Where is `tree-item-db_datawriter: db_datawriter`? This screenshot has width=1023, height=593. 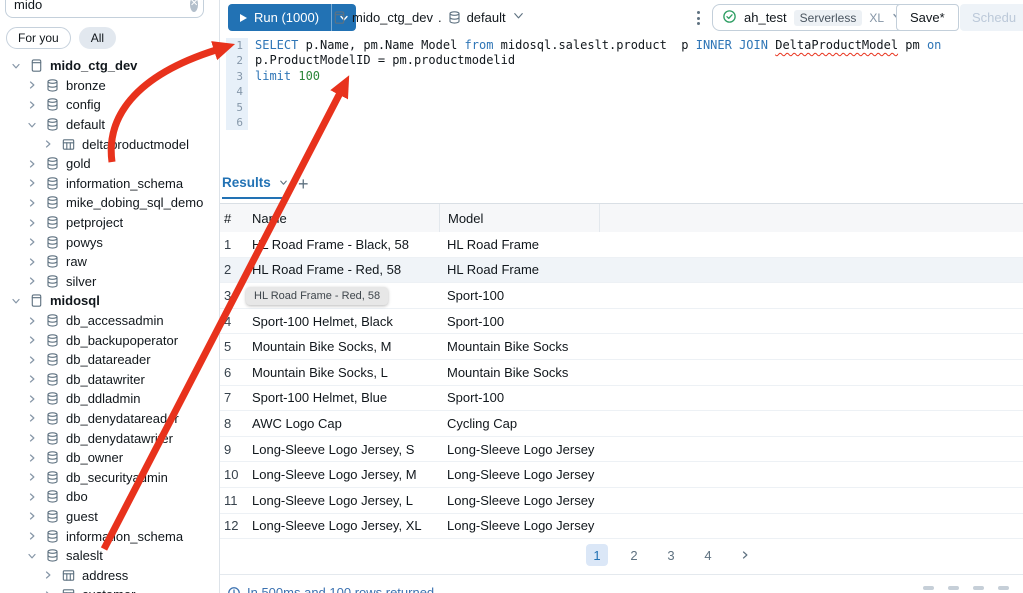
tree-item-db_datawriter: db_datawriter is located at coordinates (109, 380).